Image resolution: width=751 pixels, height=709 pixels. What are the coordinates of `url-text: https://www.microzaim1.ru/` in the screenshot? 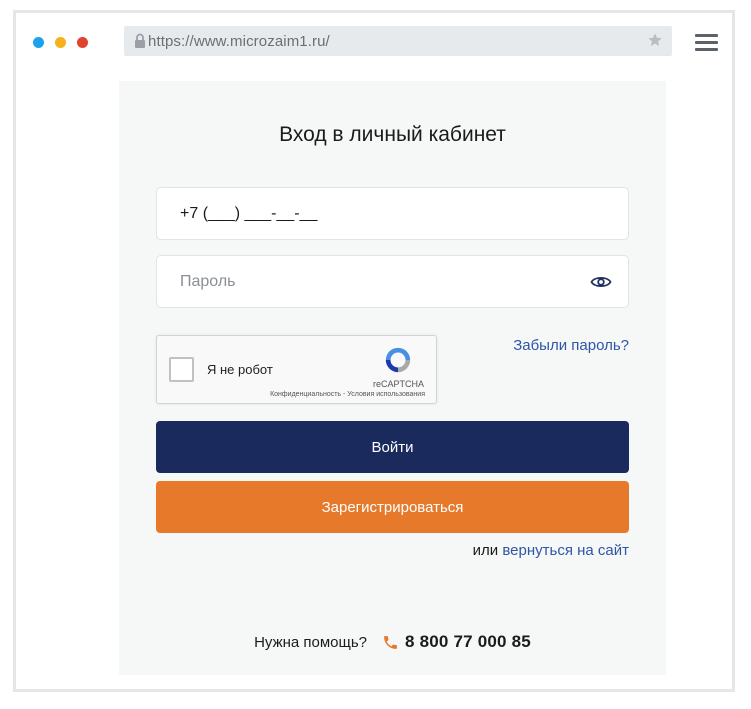 It's located at (239, 41).